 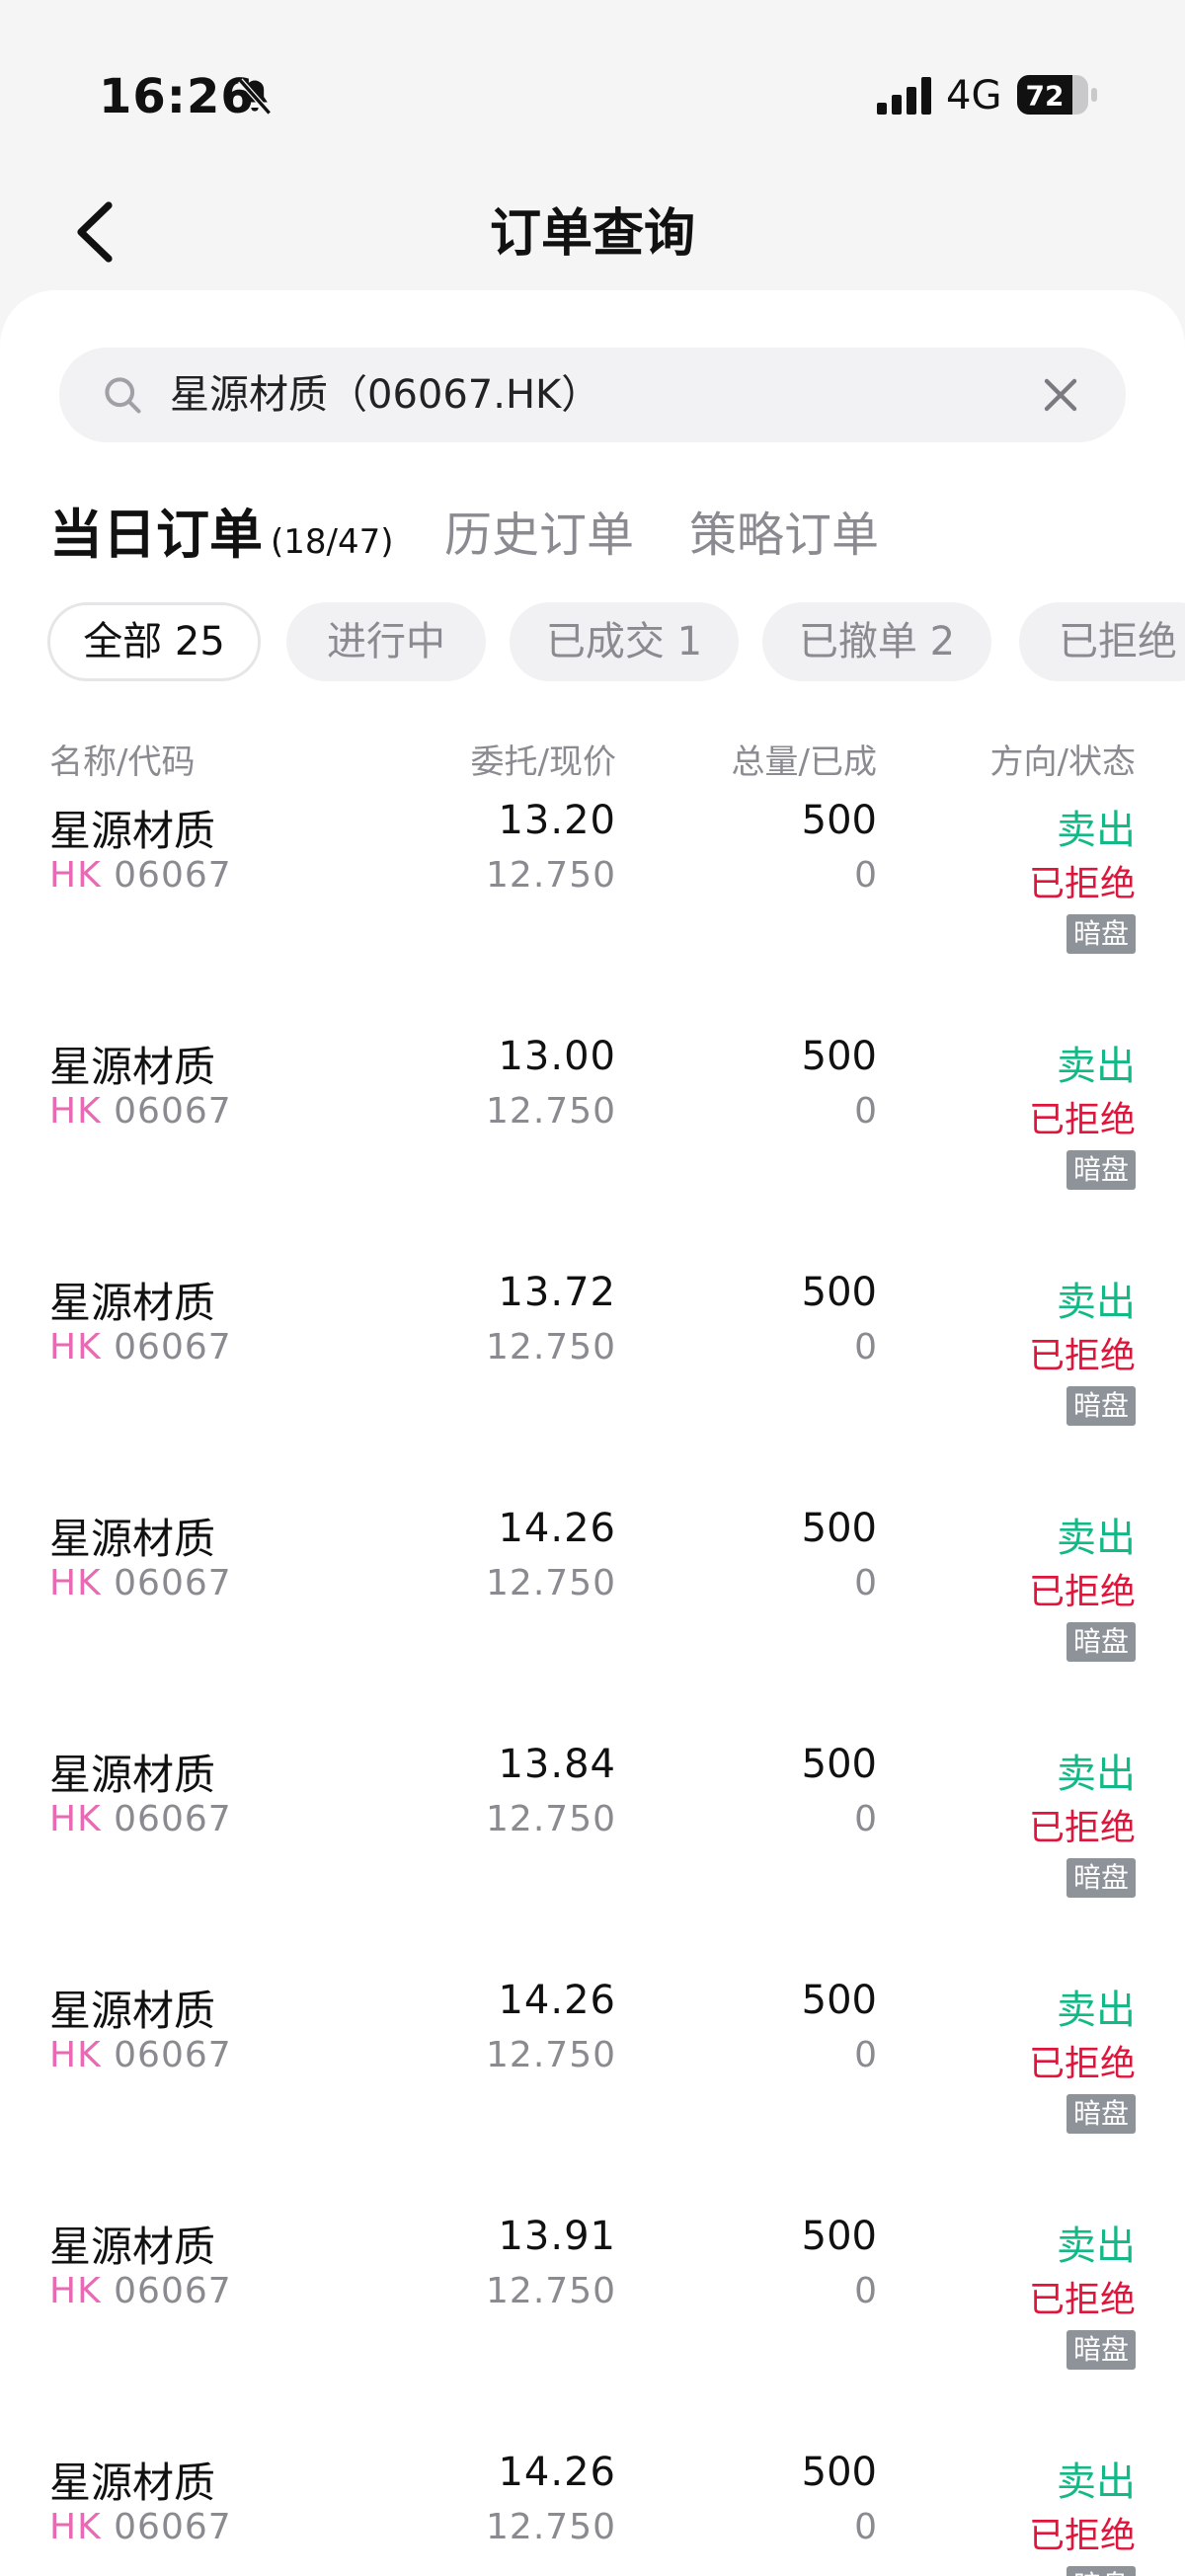 I want to click on filter-filled: 已成交 1, so click(x=625, y=641).